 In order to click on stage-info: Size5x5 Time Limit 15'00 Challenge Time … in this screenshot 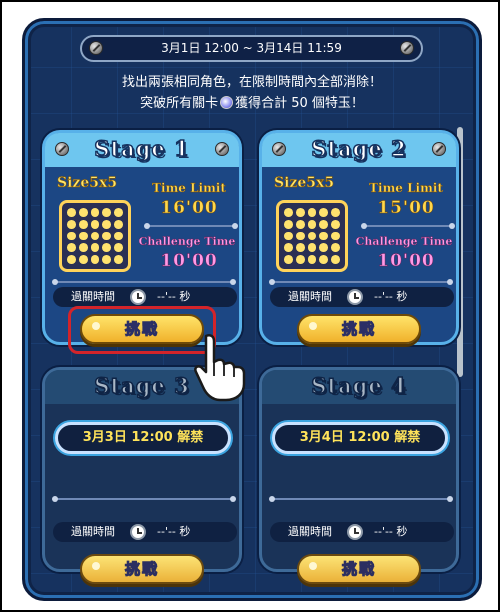, I will do `click(359, 232)`.